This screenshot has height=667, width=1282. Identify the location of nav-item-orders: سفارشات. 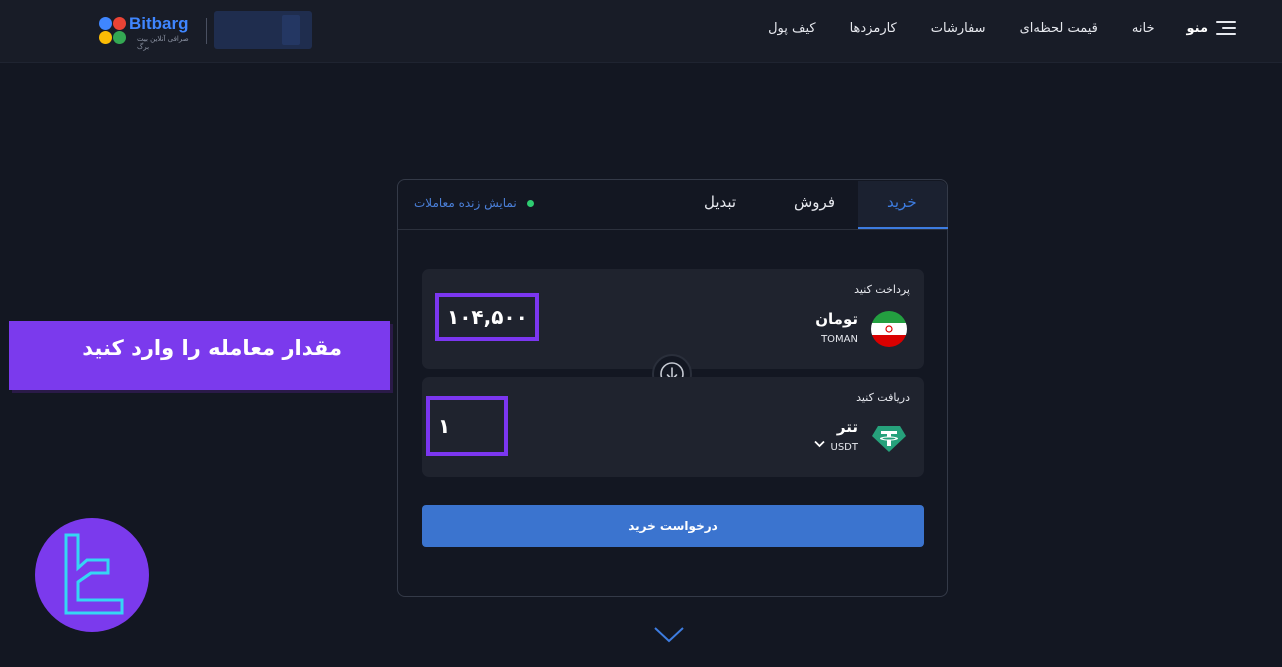
(958, 28).